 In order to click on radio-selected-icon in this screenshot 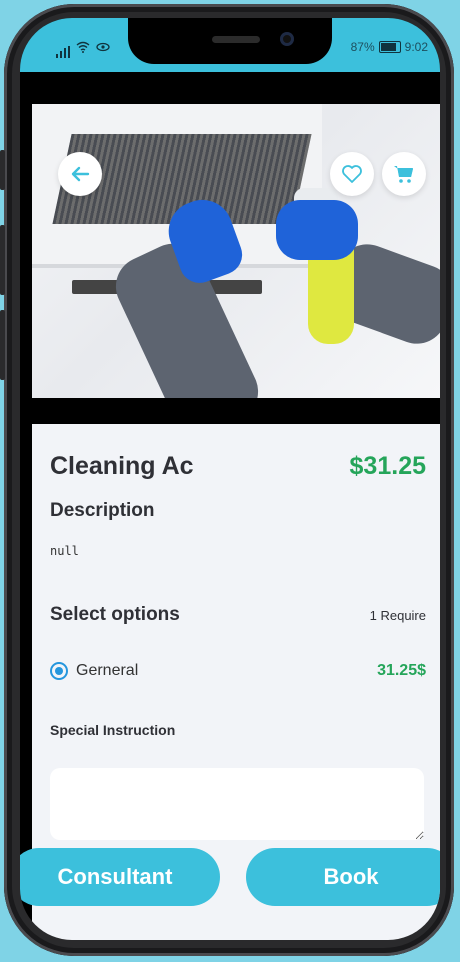, I will do `click(59, 671)`.